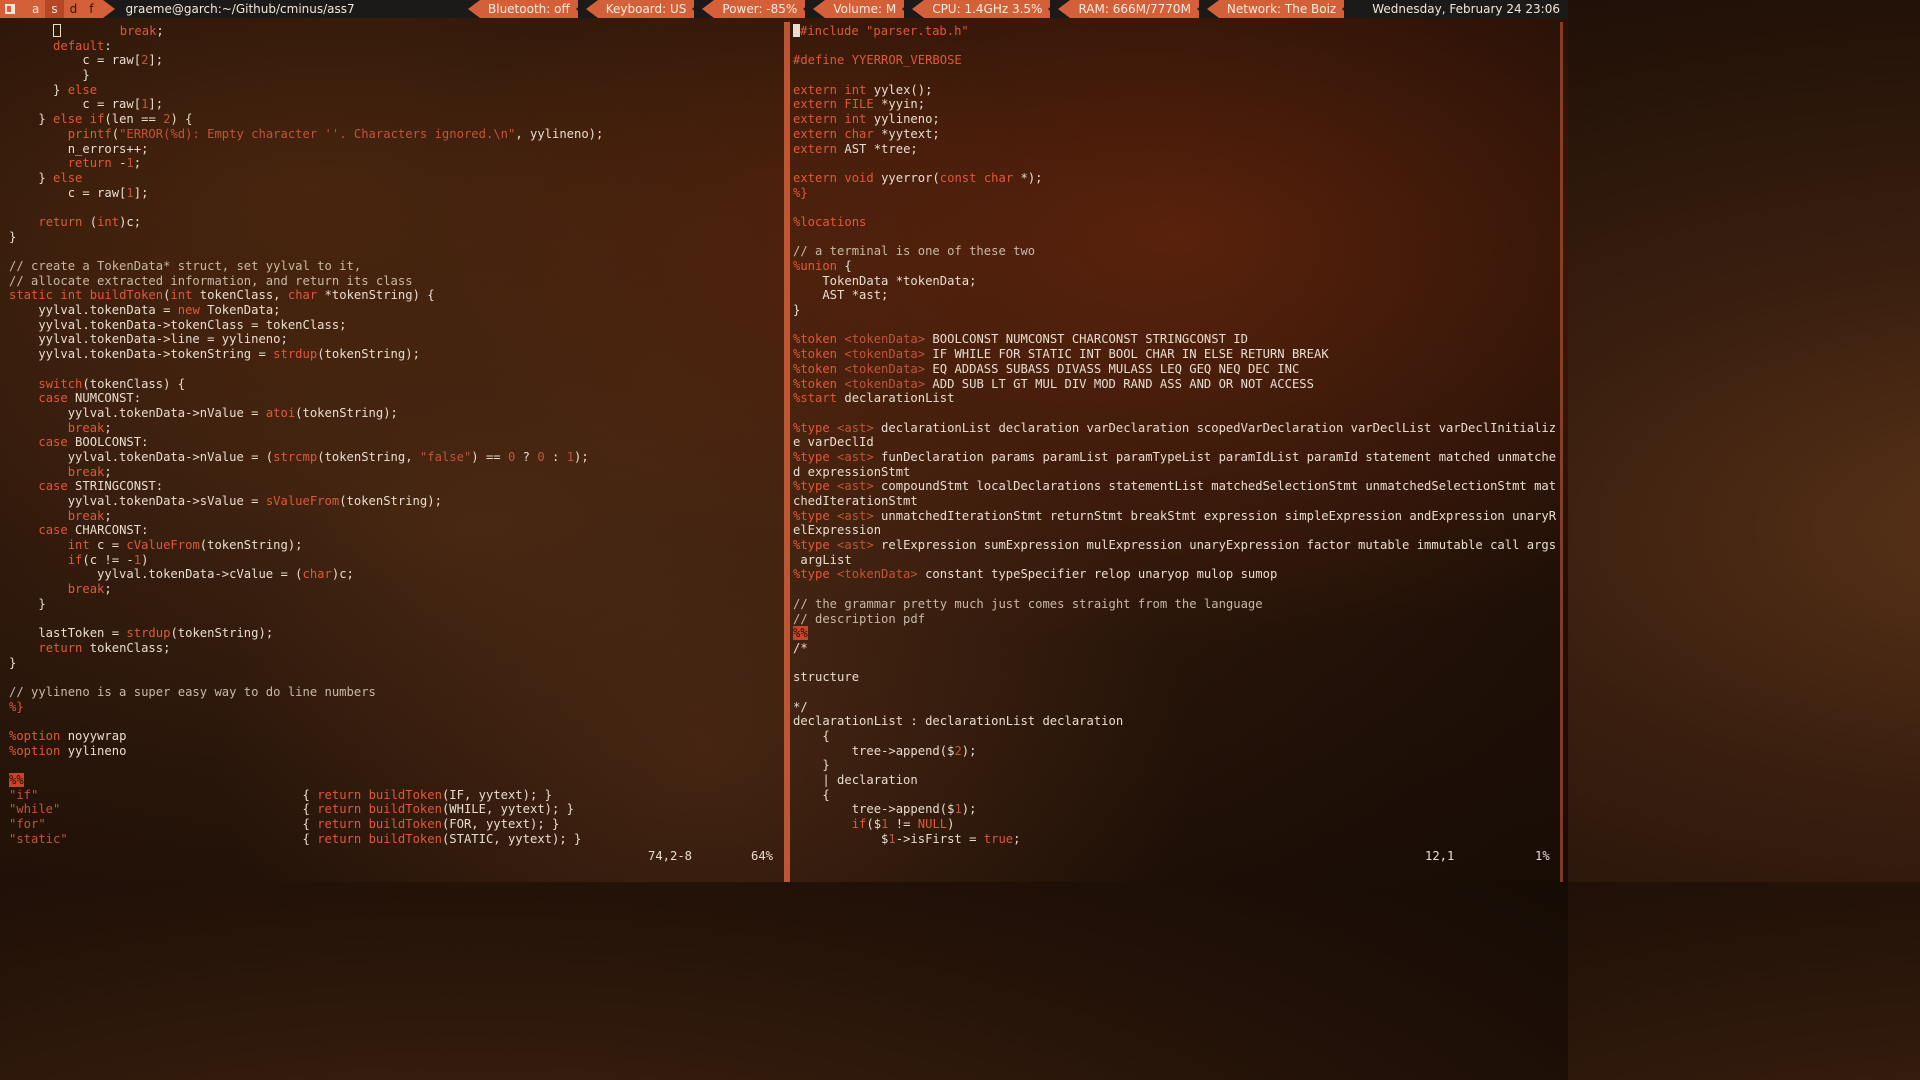 The width and height of the screenshot is (1920, 1080). What do you see at coordinates (1177, 251) in the screenshot?
I see `code-line: // a terminal is one of these two` at bounding box center [1177, 251].